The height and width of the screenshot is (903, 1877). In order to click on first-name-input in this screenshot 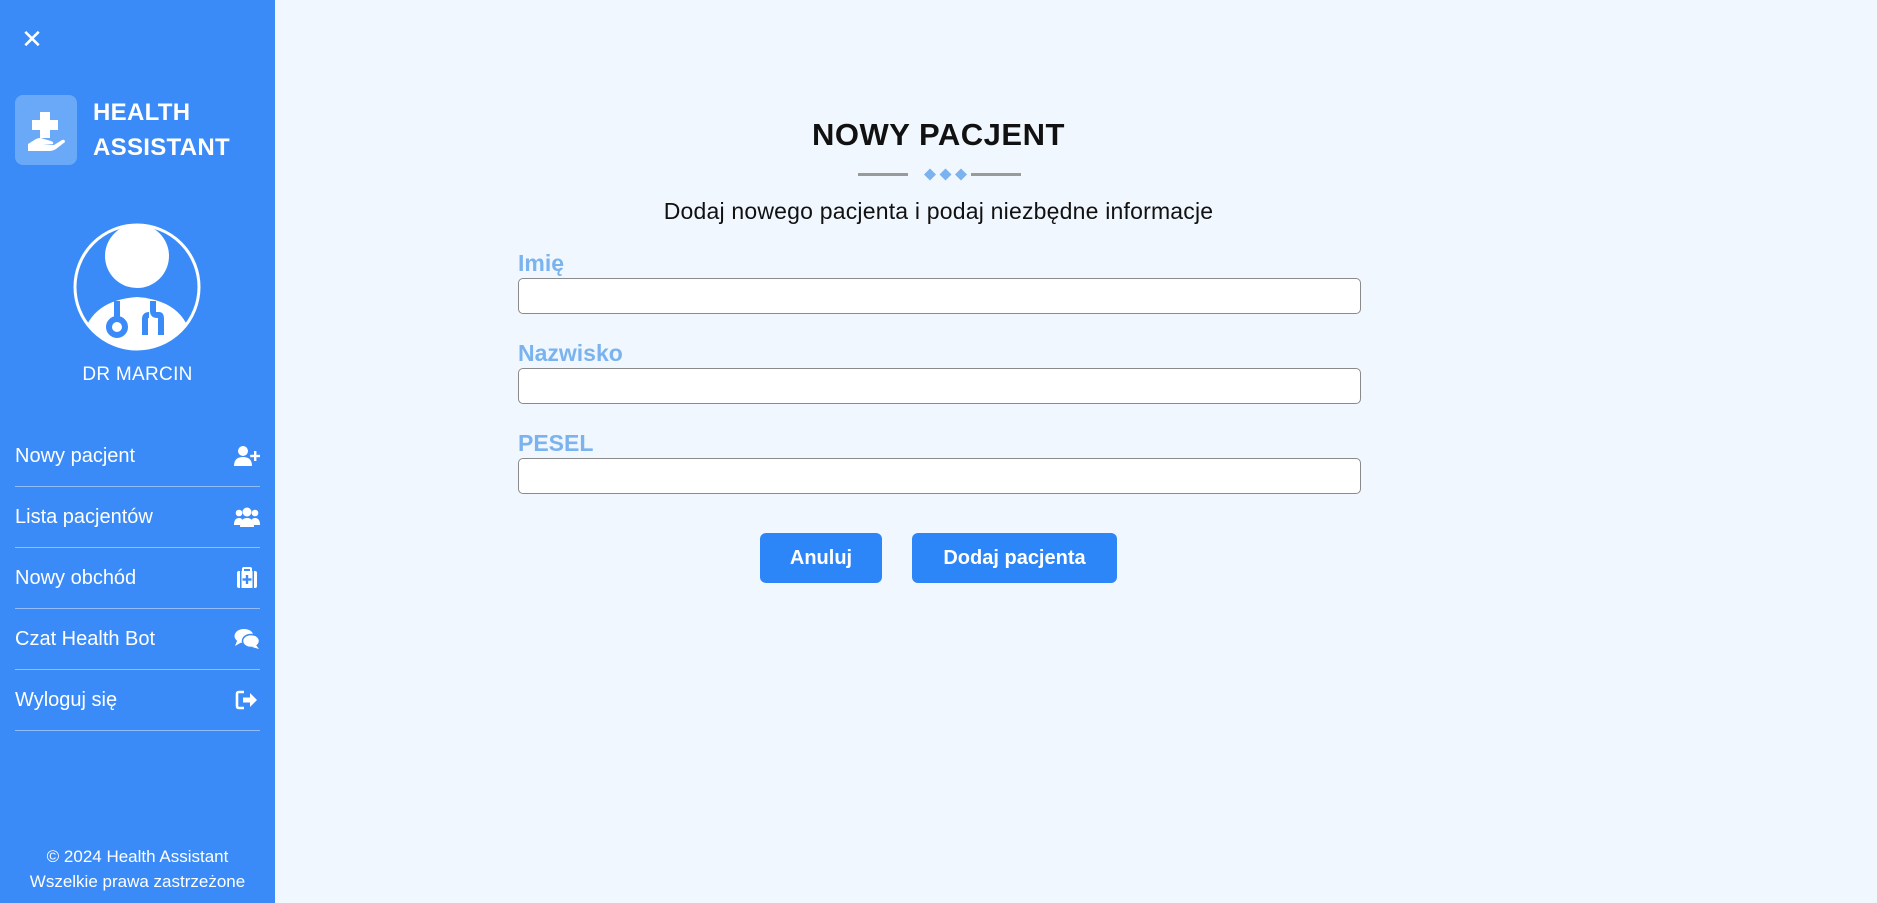, I will do `click(939, 296)`.